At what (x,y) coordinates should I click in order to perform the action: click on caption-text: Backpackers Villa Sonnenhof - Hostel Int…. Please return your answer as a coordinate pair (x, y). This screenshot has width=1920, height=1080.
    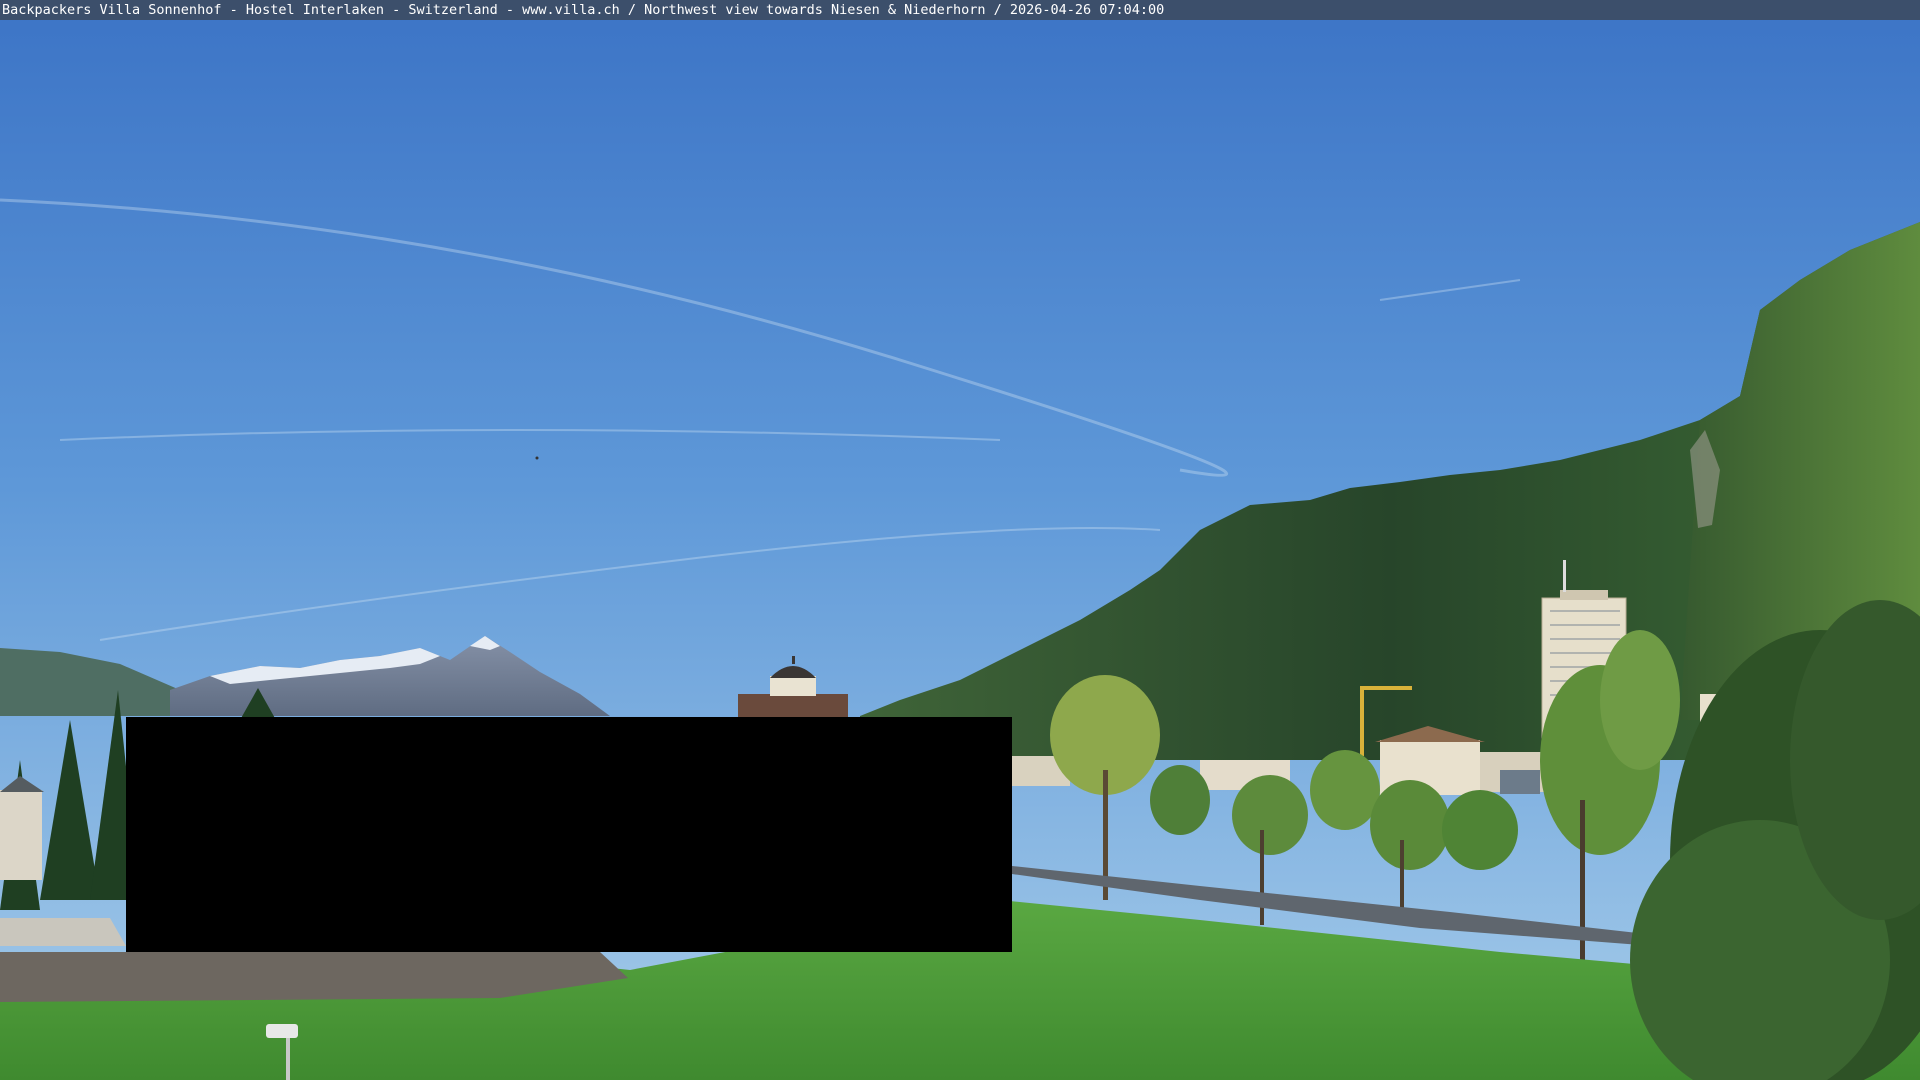
    Looking at the image, I should click on (583, 10).